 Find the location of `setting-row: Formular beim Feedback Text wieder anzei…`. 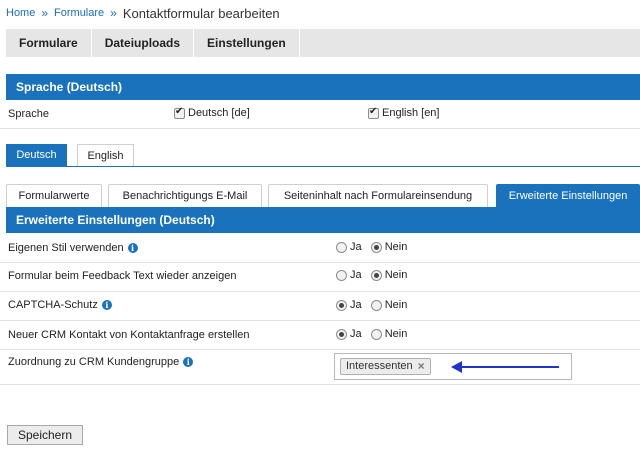

setting-row: Formular beim Feedback Text wieder anzei… is located at coordinates (320, 277).